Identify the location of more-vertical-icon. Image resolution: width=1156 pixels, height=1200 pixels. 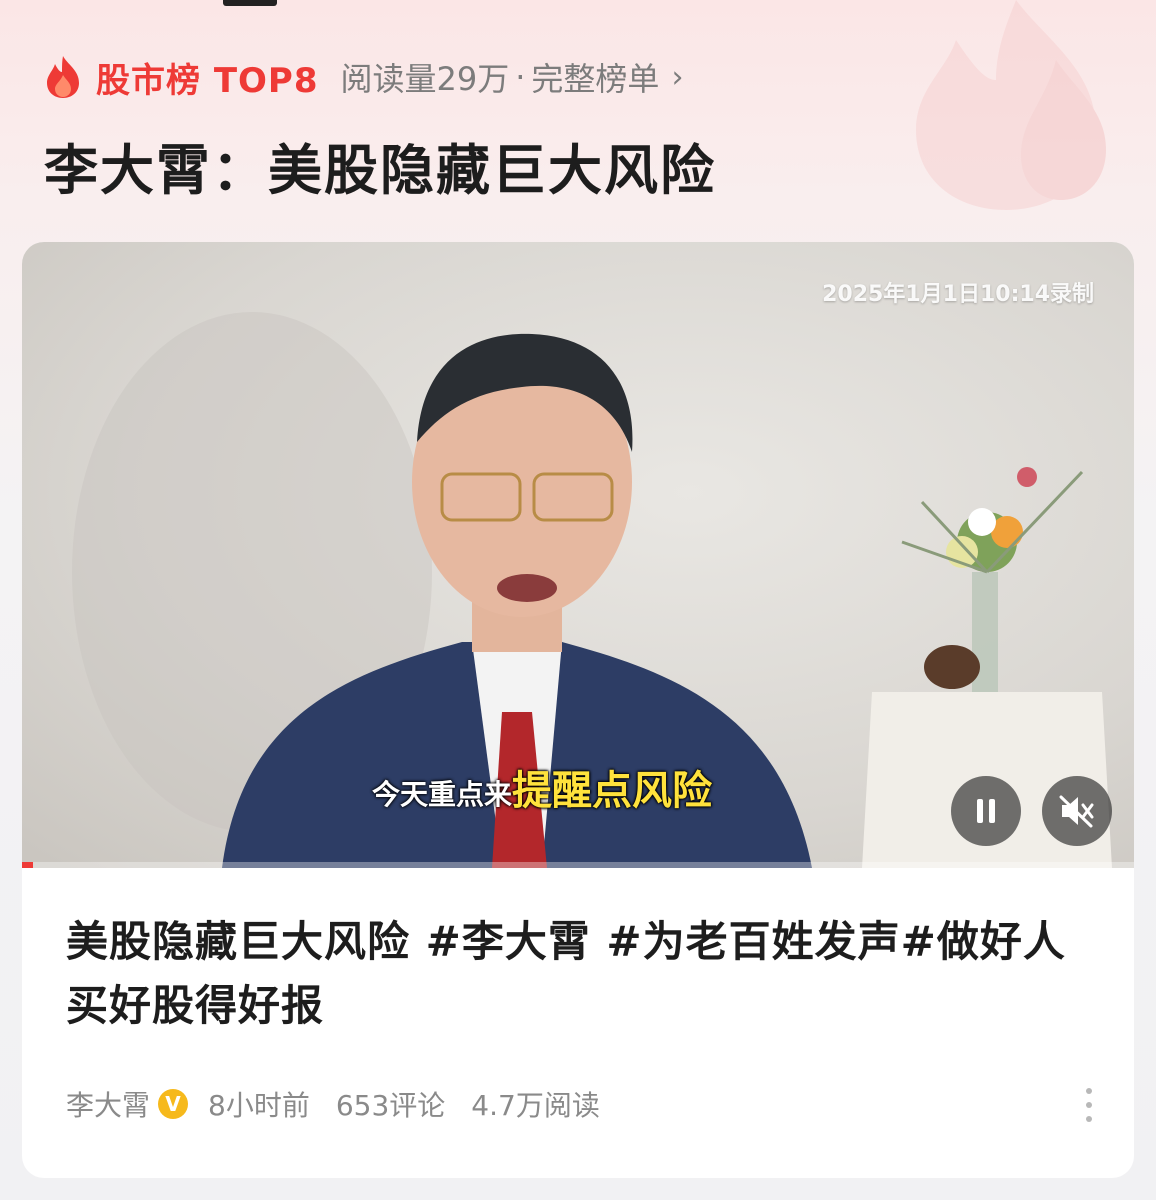
(1089, 1105).